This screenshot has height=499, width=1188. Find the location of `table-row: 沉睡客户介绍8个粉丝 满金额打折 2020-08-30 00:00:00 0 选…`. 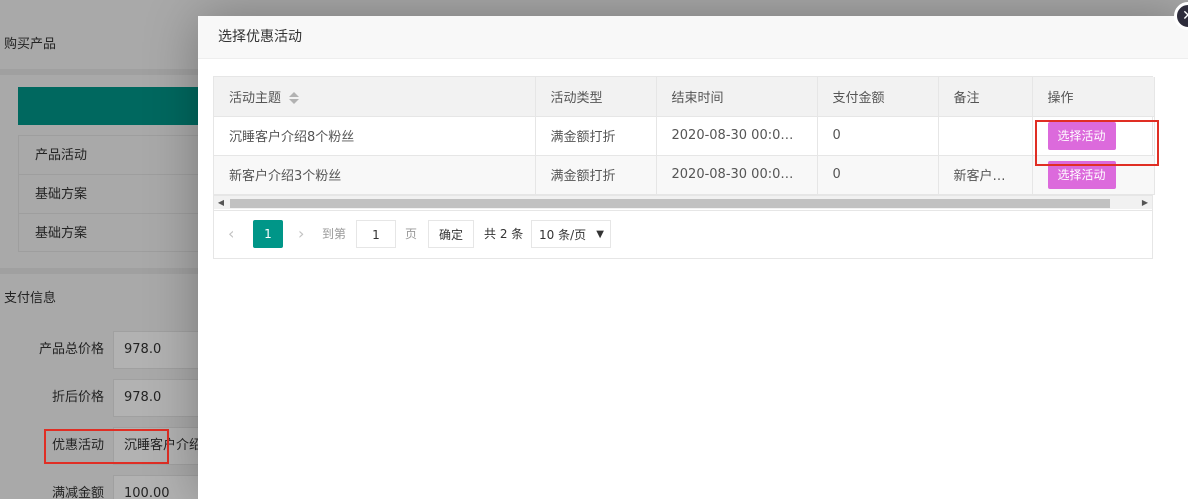

table-row: 沉睡客户介绍8个粉丝 满金额打折 2020-08-30 00:00:00 0 选… is located at coordinates (684, 136).